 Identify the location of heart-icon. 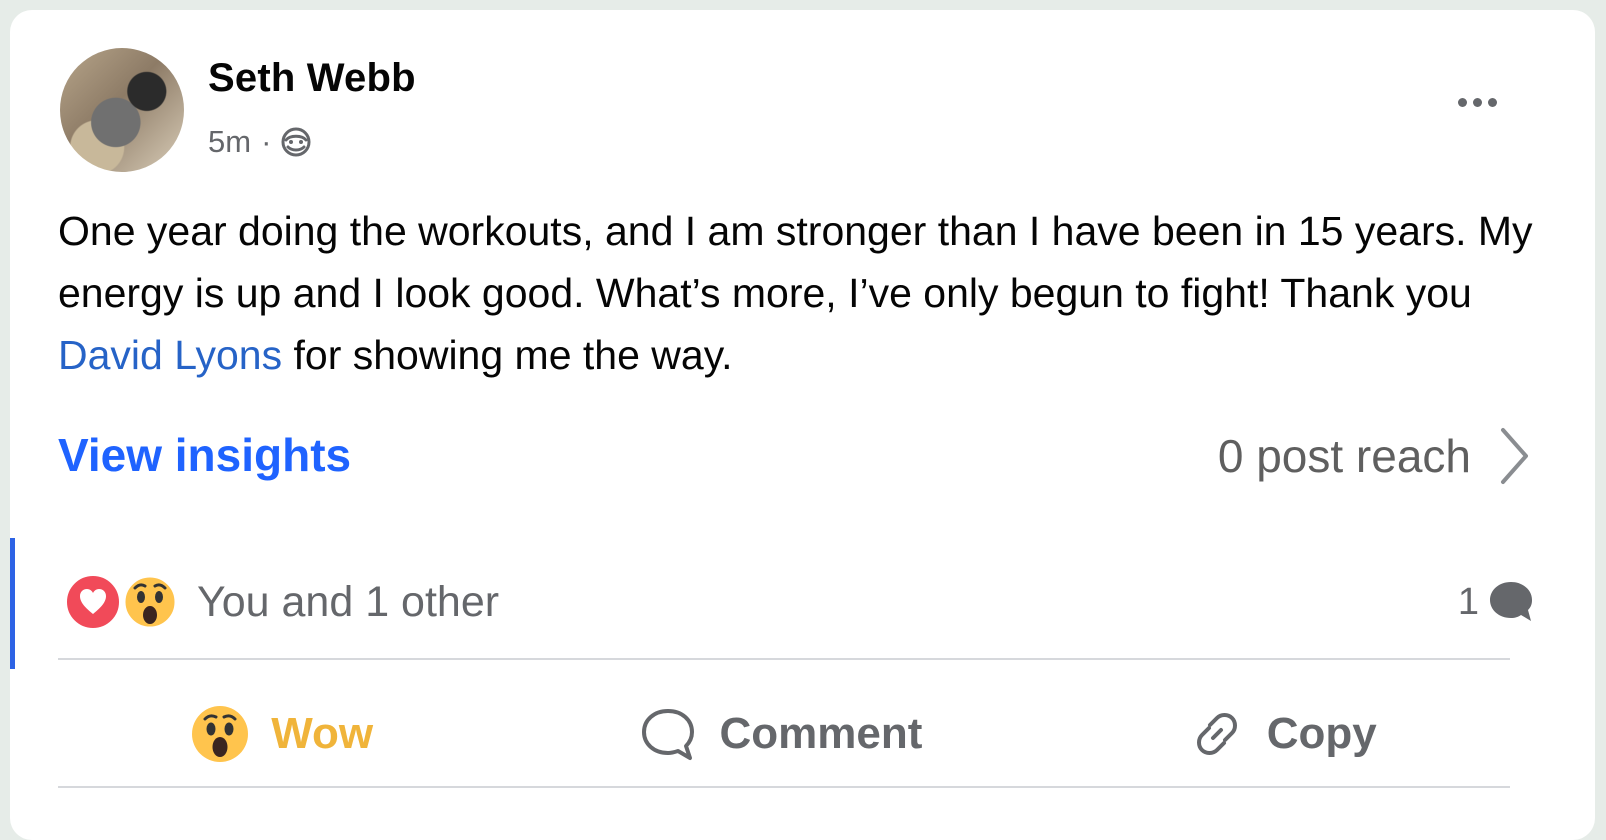
(93, 601).